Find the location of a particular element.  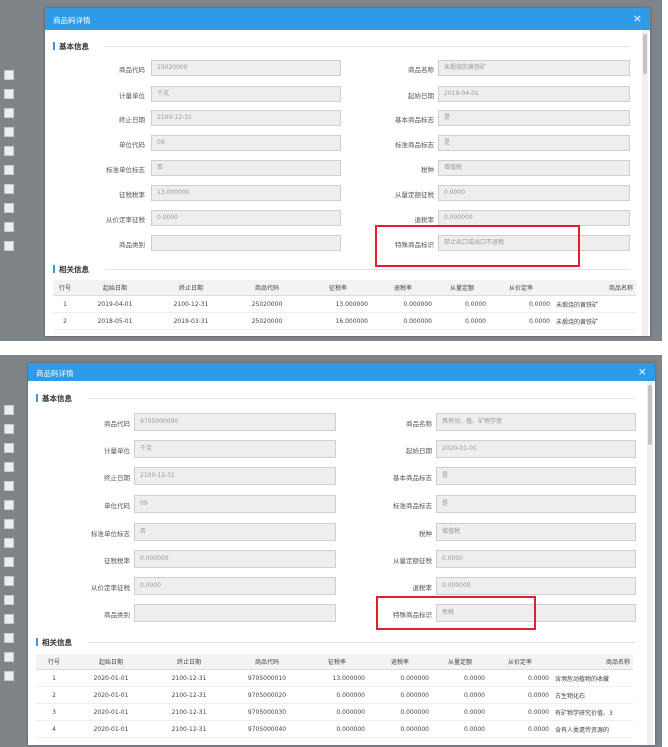

field-category is located at coordinates (235, 613).